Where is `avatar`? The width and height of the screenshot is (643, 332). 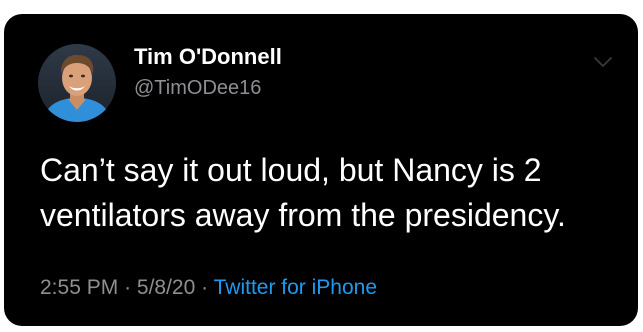 avatar is located at coordinates (77, 83).